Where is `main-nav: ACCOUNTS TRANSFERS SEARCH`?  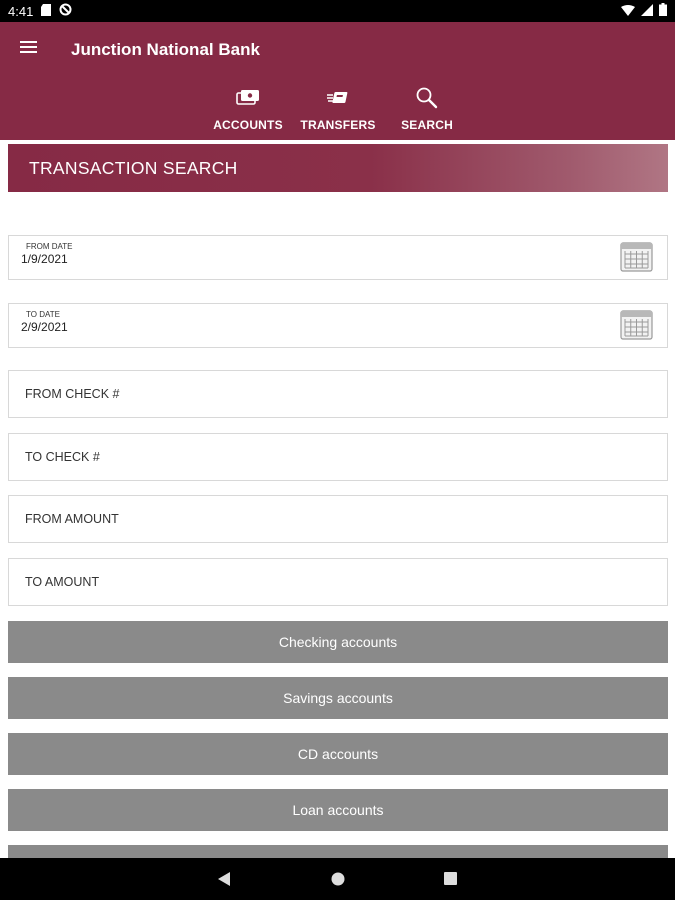
main-nav: ACCOUNTS TRANSFERS SEARCH is located at coordinates (337, 110).